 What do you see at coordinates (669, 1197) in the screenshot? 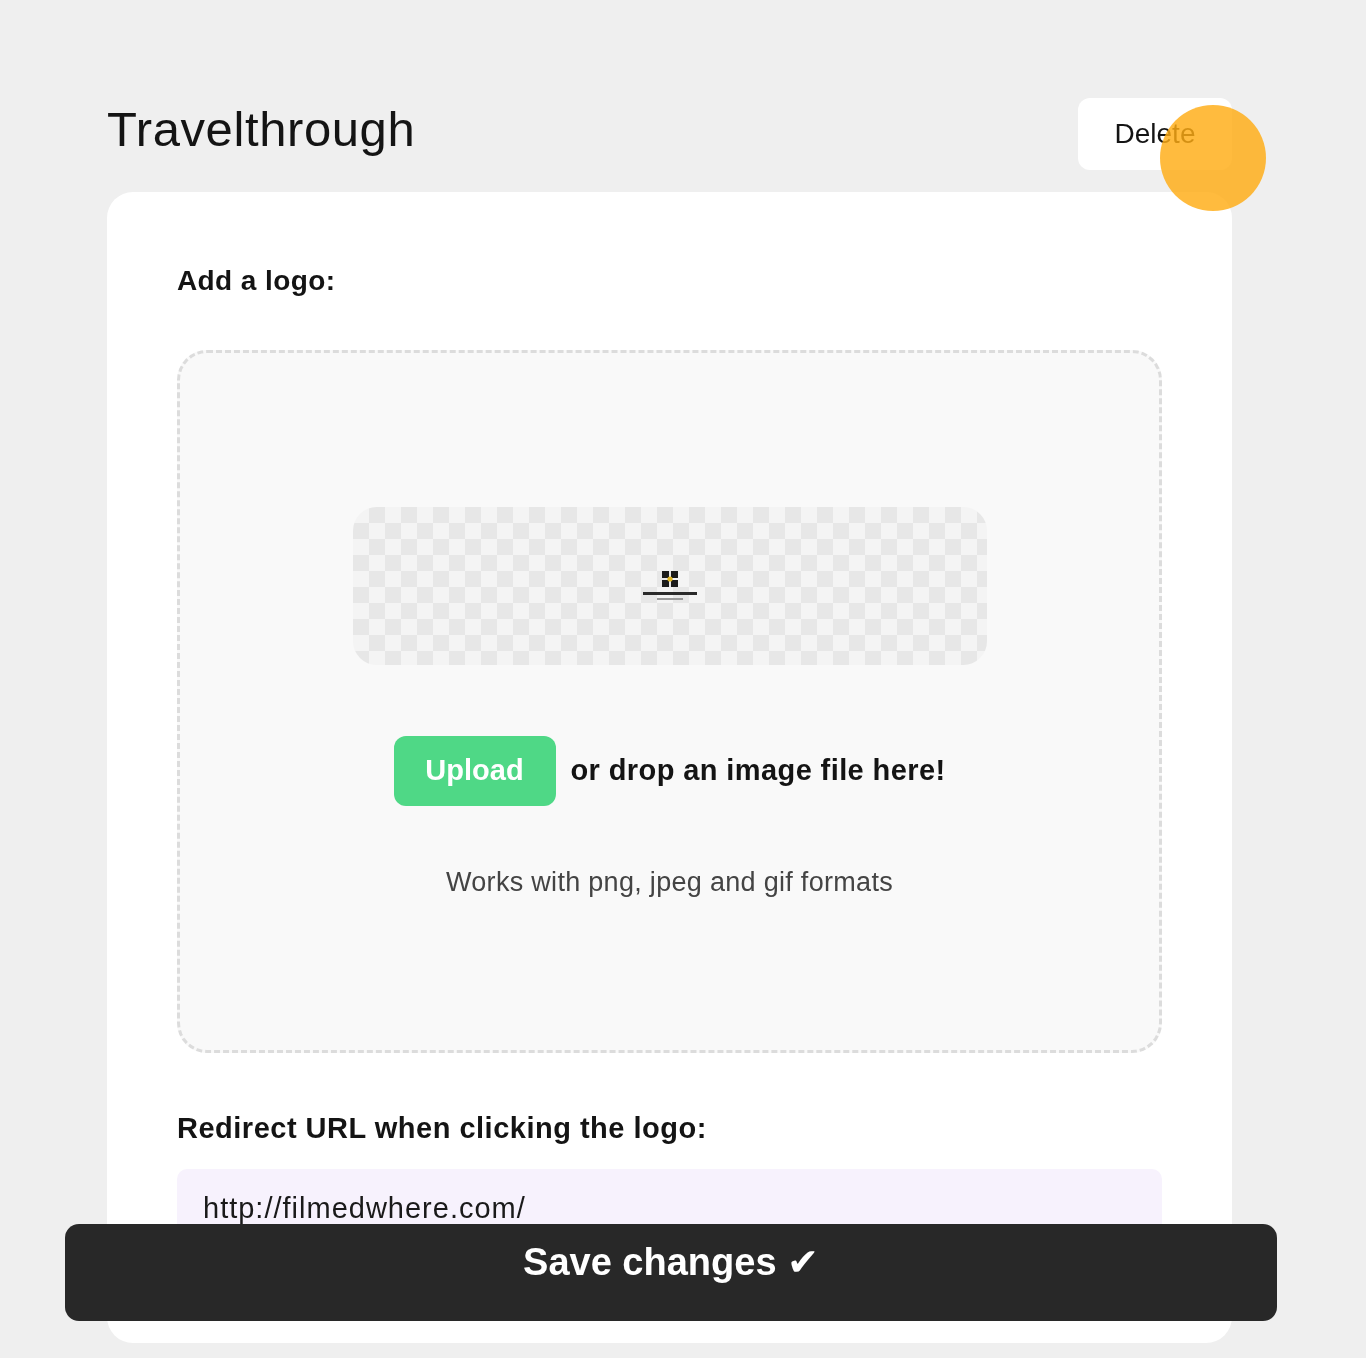
I see `url-field: http://filmedwhere.com/` at bounding box center [669, 1197].